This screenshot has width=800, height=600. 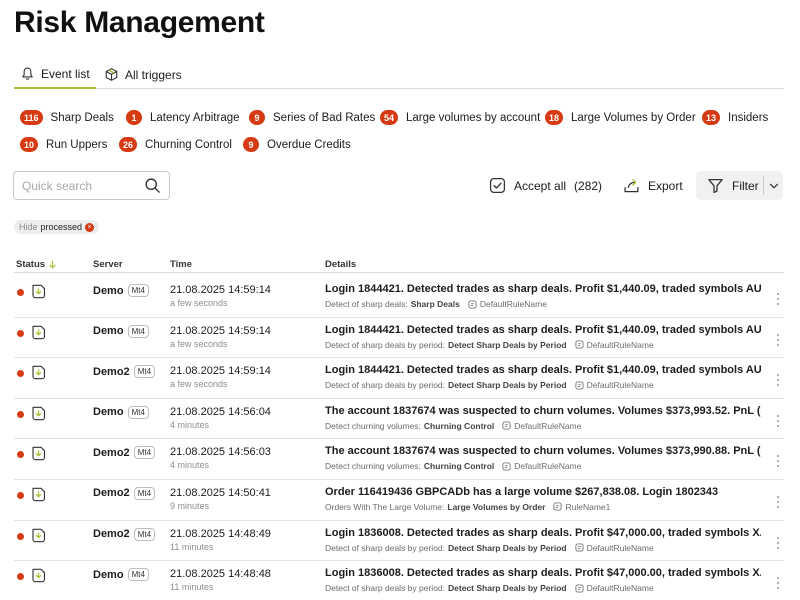 What do you see at coordinates (473, 117) in the screenshot?
I see `category-label: Large volumes by account` at bounding box center [473, 117].